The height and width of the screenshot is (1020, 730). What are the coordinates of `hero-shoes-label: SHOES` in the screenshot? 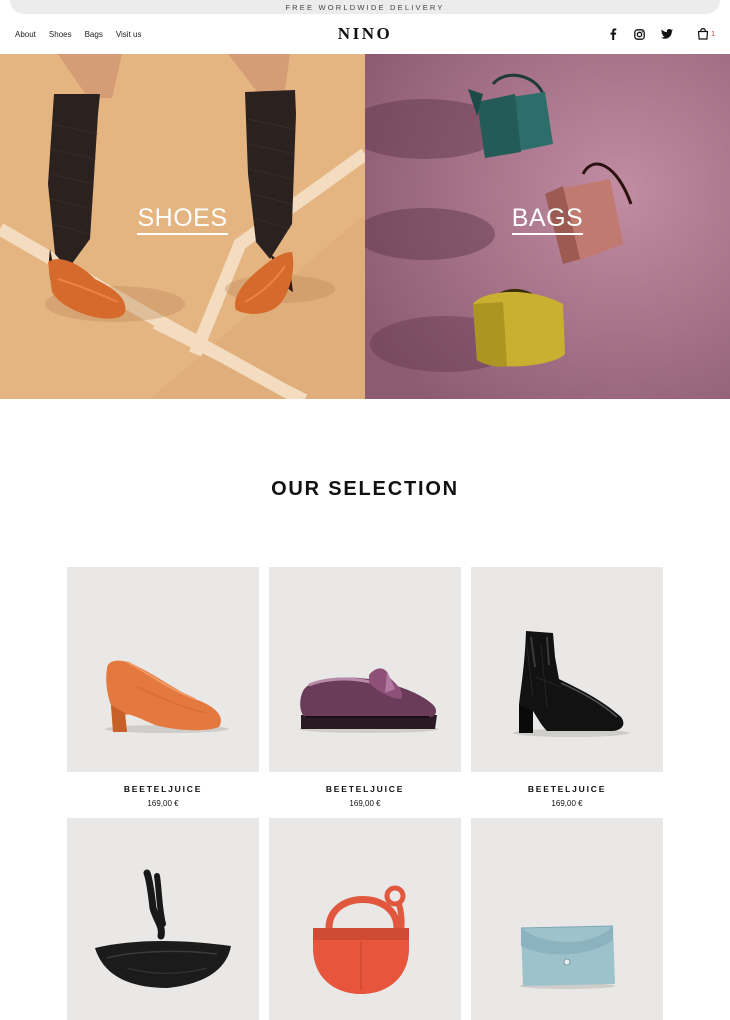 It's located at (182, 219).